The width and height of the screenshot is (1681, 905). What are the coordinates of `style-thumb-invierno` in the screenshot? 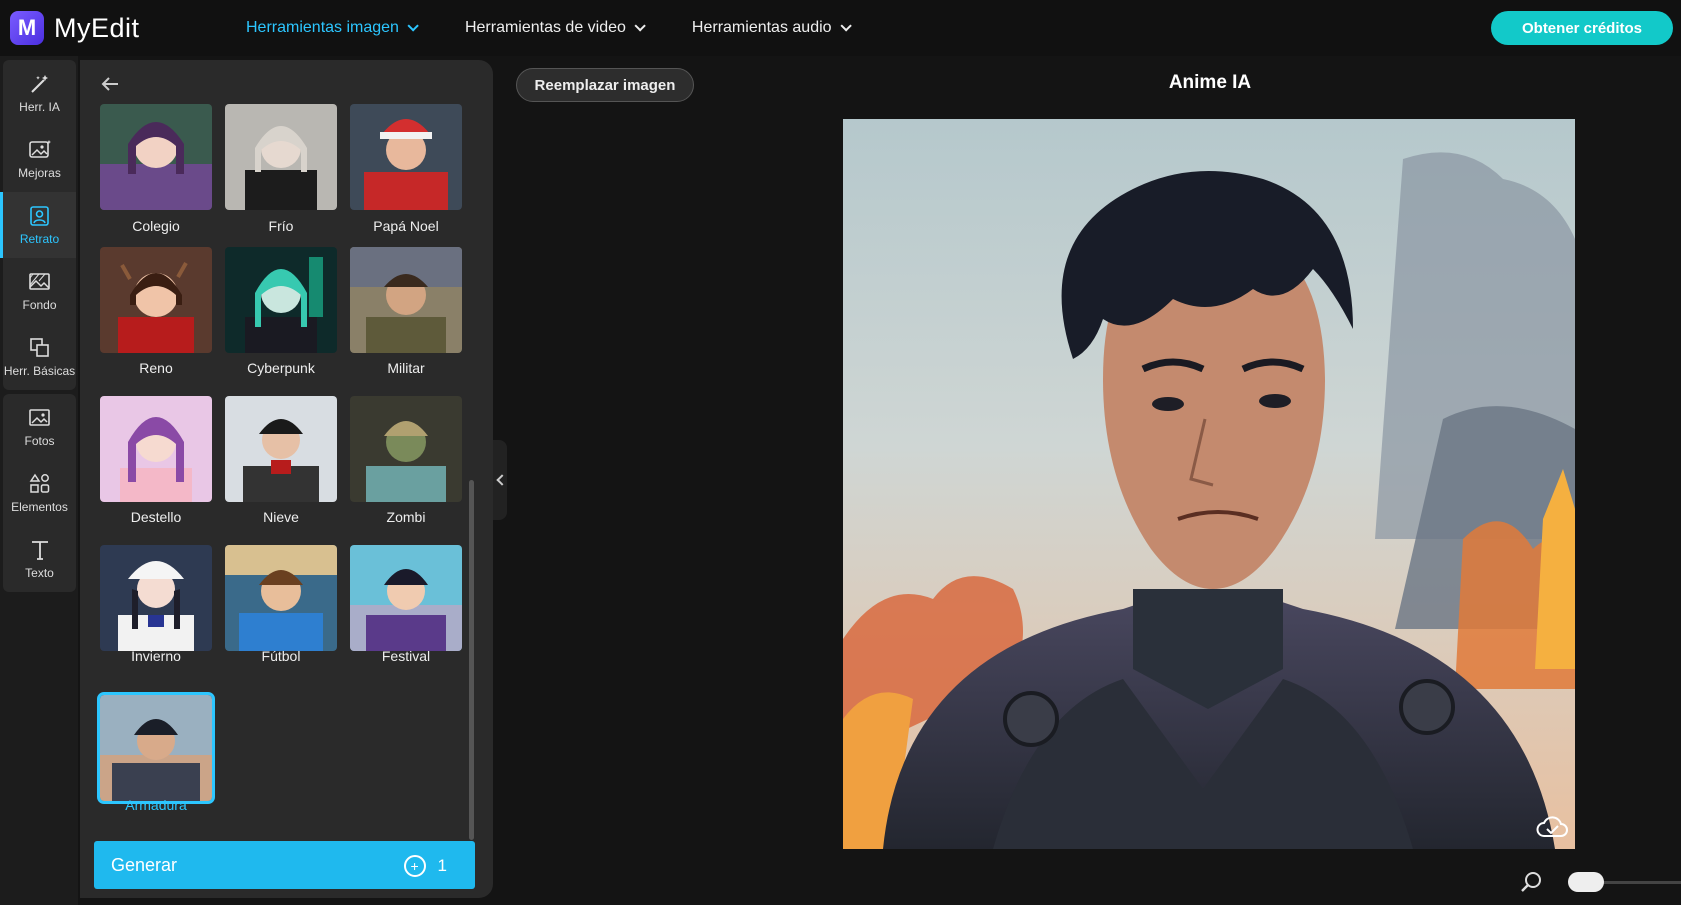 It's located at (156, 598).